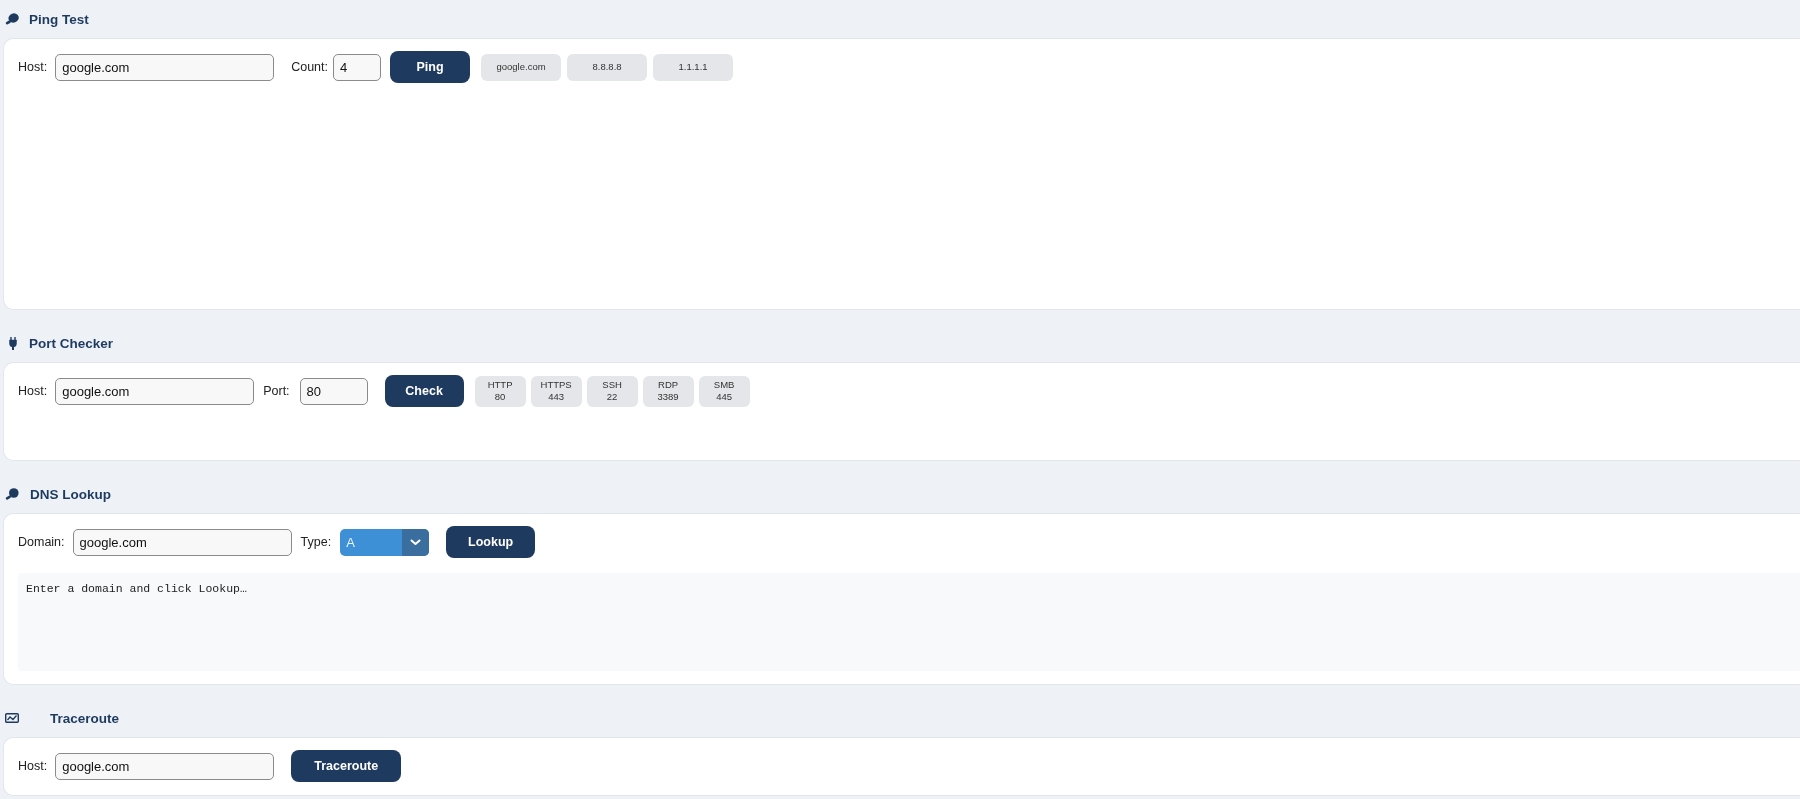 This screenshot has width=1800, height=799. I want to click on search-icon, so click(12, 494).